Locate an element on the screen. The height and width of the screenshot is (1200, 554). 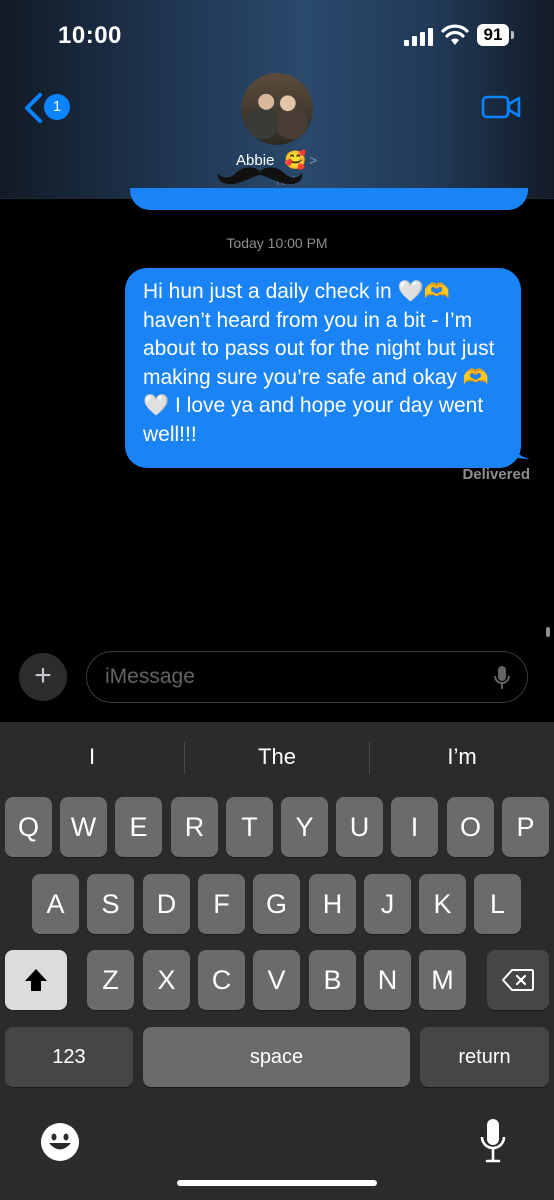
cellular-signal-icon is located at coordinates (419, 37).